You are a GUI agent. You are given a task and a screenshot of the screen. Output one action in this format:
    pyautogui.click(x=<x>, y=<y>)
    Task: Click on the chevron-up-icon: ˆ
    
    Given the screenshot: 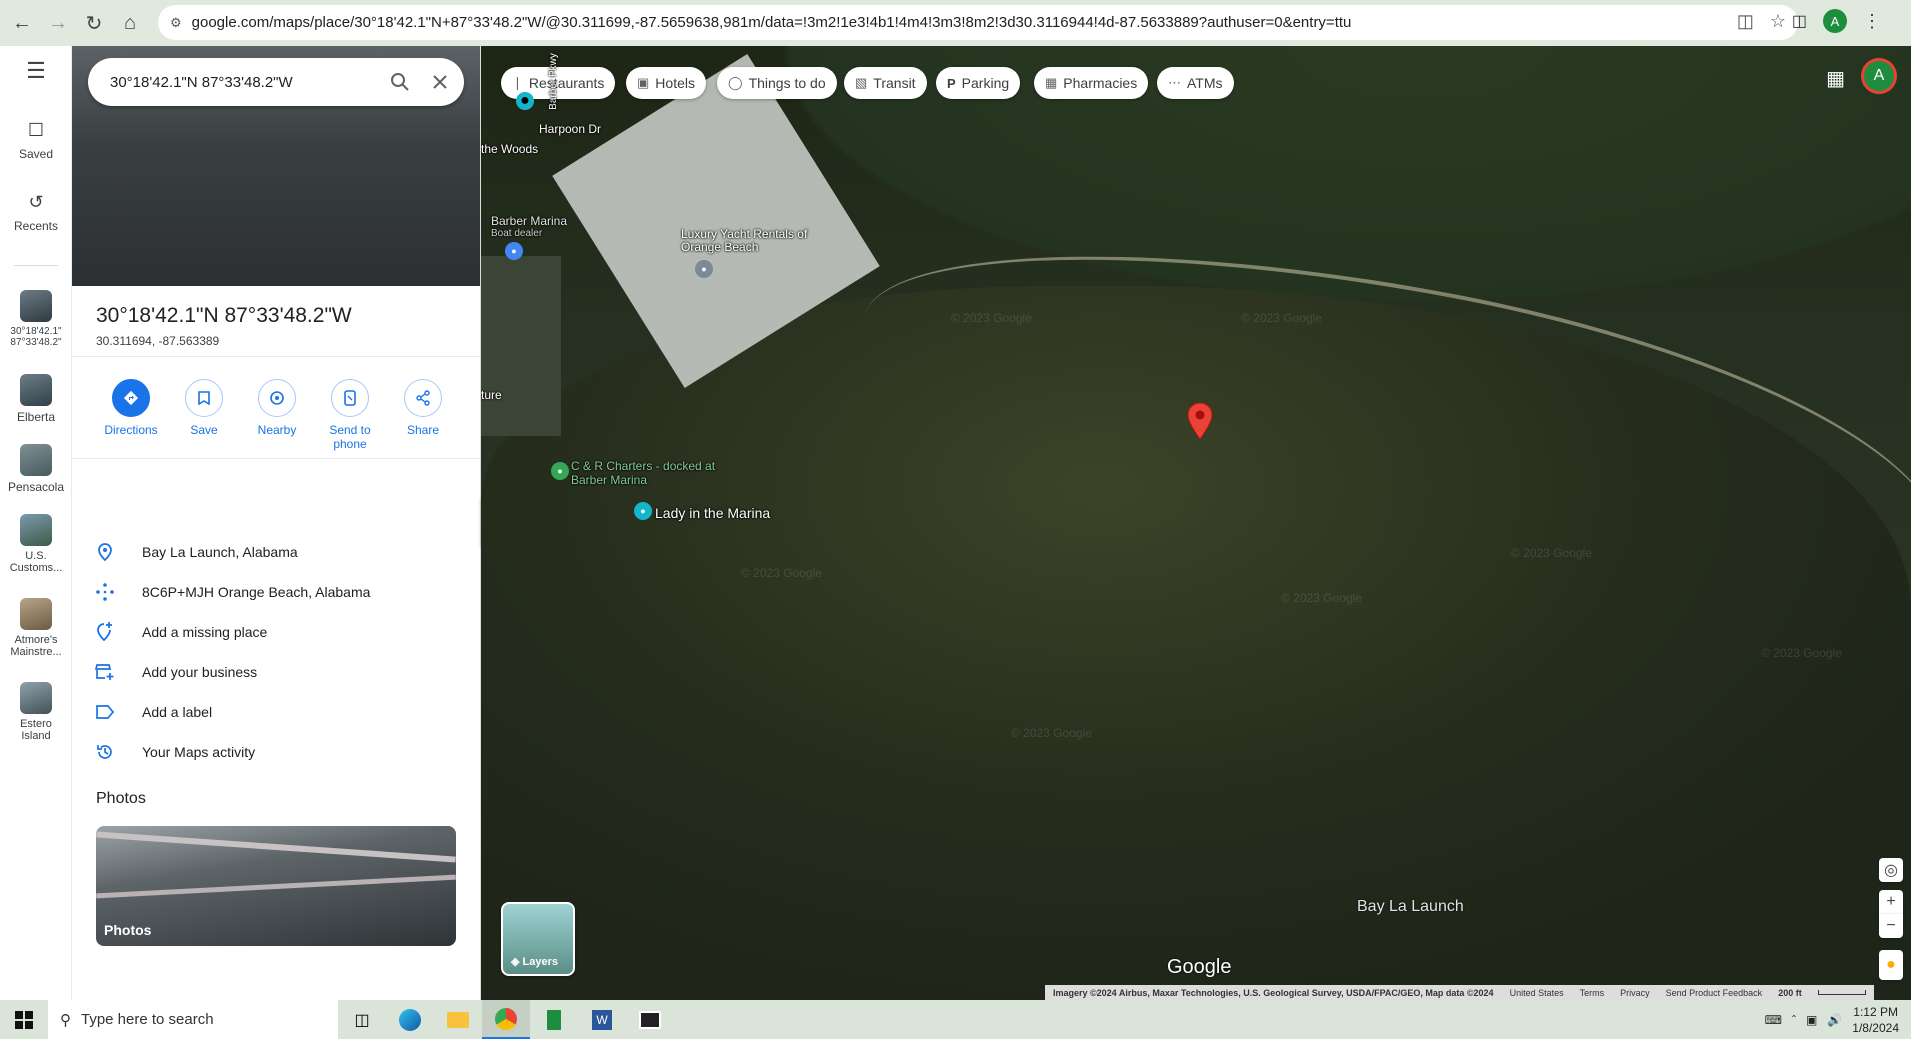 What is the action you would take?
    pyautogui.click(x=1794, y=1020)
    